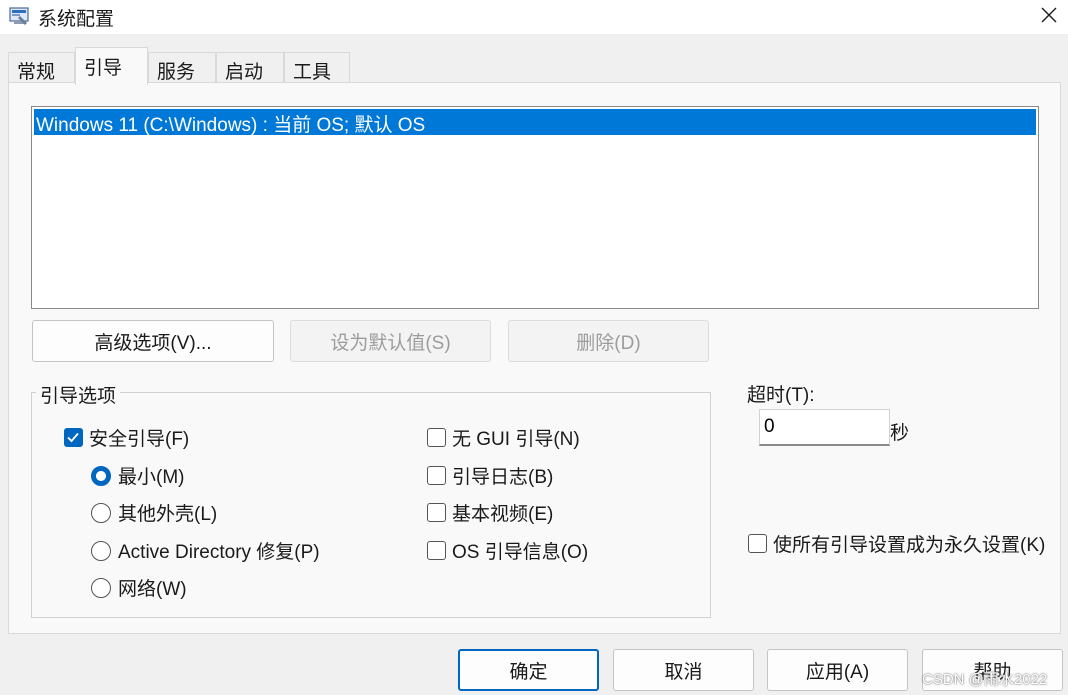 The width and height of the screenshot is (1068, 695). What do you see at coordinates (78, 394) in the screenshot?
I see `boot-options-legend: 引导选项` at bounding box center [78, 394].